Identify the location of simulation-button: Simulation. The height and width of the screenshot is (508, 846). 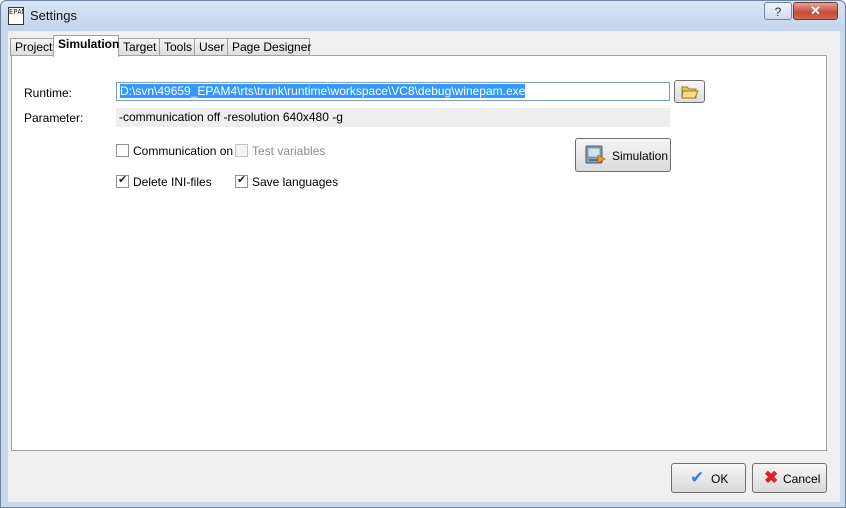
(623, 155).